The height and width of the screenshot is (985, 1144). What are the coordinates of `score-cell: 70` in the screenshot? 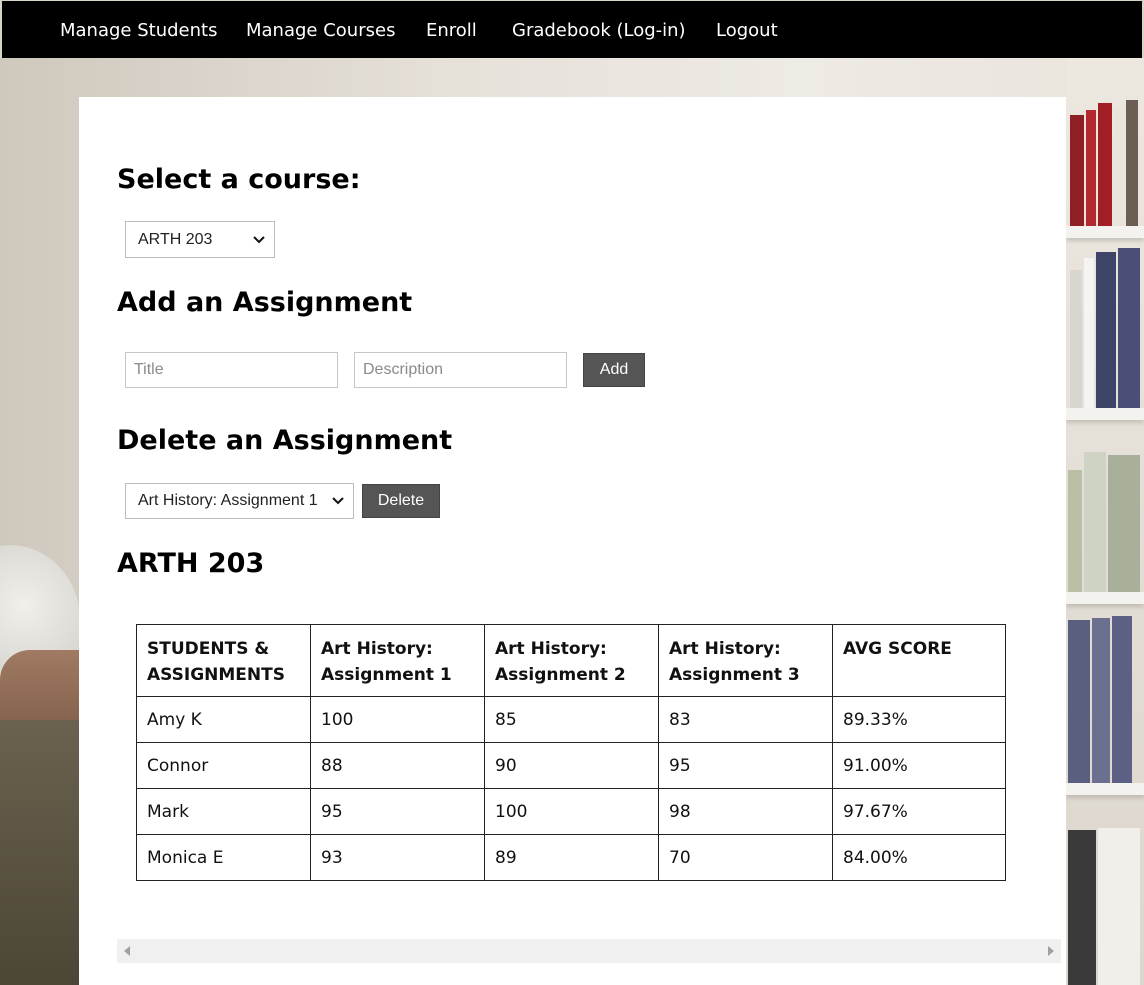 It's located at (745, 857).